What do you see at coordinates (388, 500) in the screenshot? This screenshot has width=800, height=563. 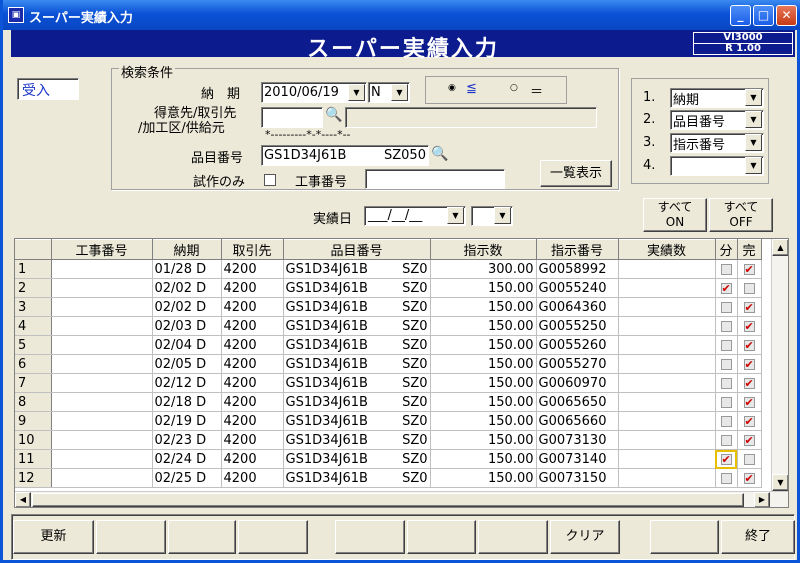 I see `scroll-thumb` at bounding box center [388, 500].